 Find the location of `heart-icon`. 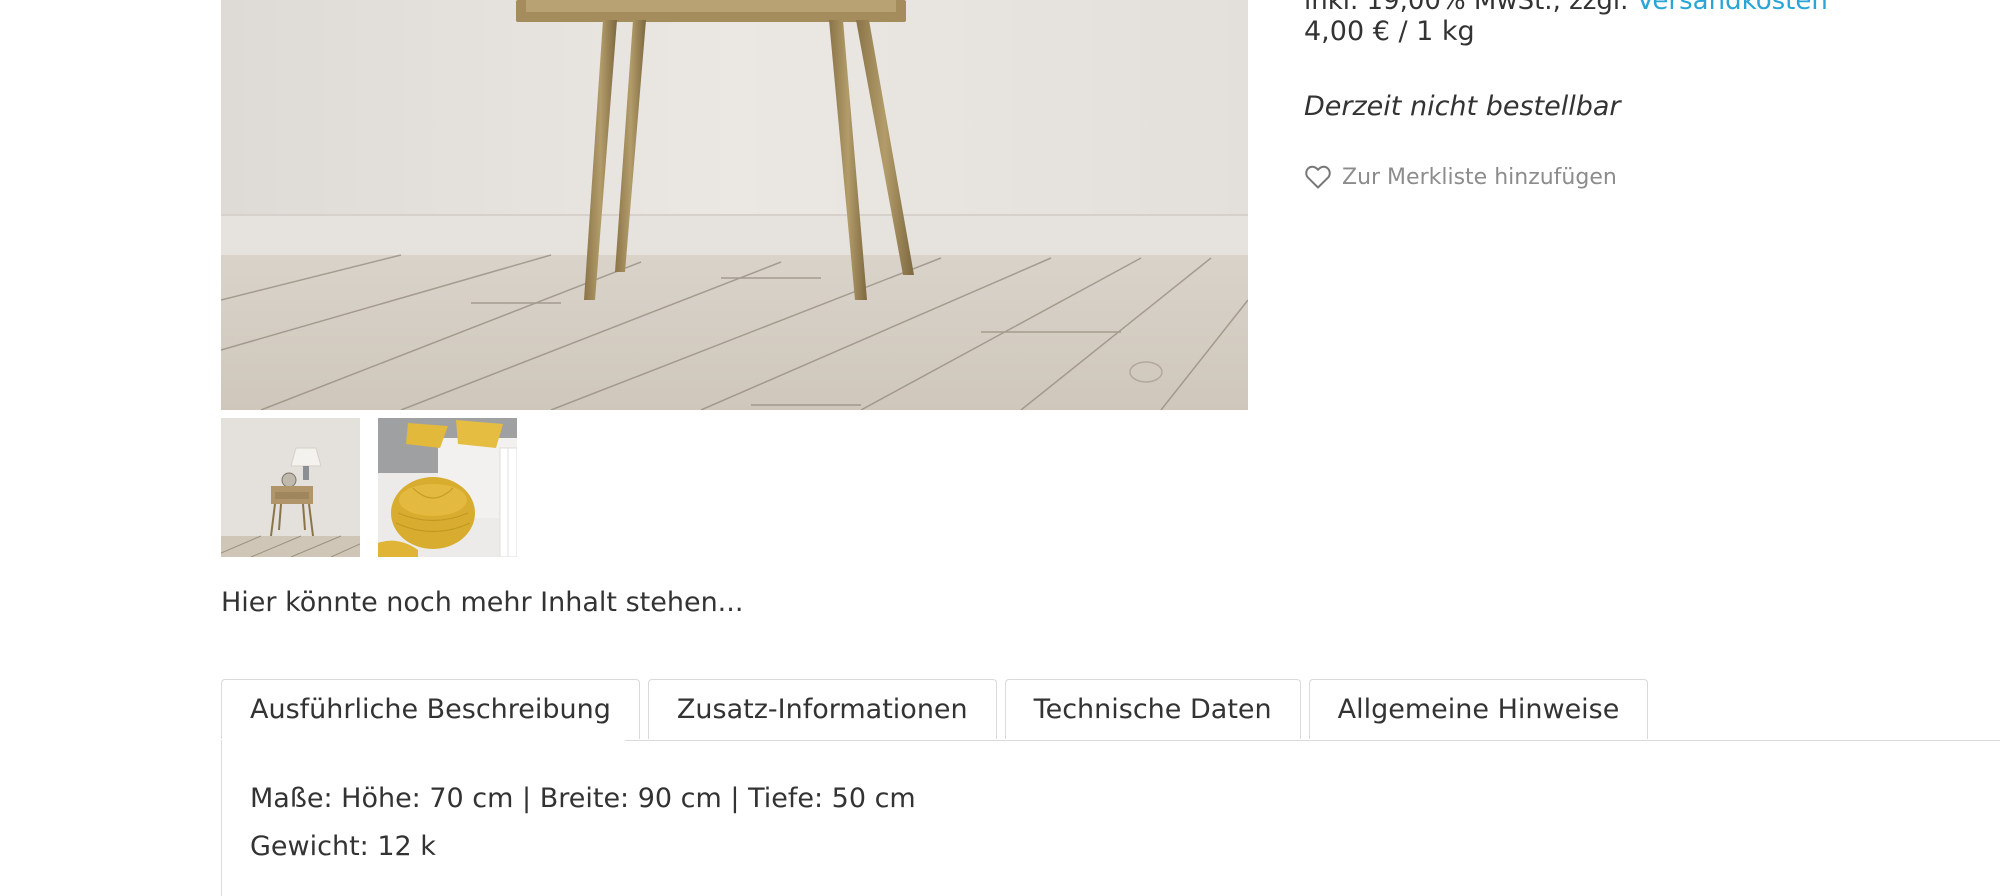

heart-icon is located at coordinates (1318, 177).